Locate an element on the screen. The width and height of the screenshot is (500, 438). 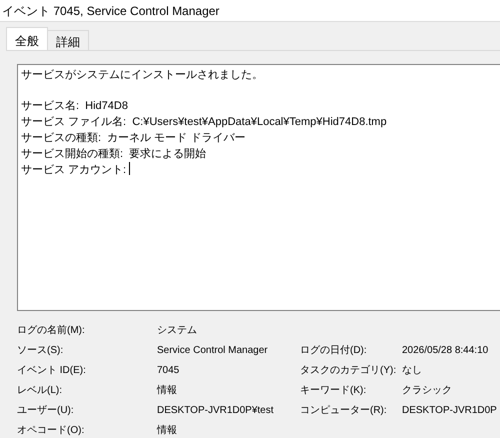
message-line: サービス名: Hid74D8 is located at coordinates (74, 106).